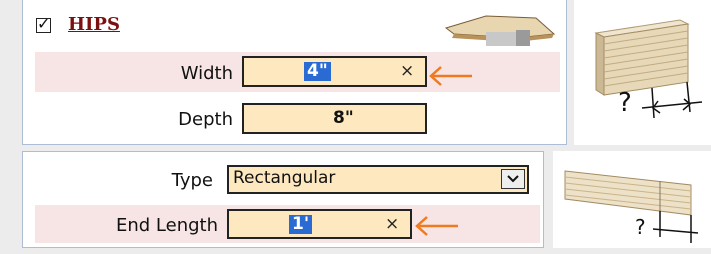  I want to click on type-select: Rectangular, so click(378, 179).